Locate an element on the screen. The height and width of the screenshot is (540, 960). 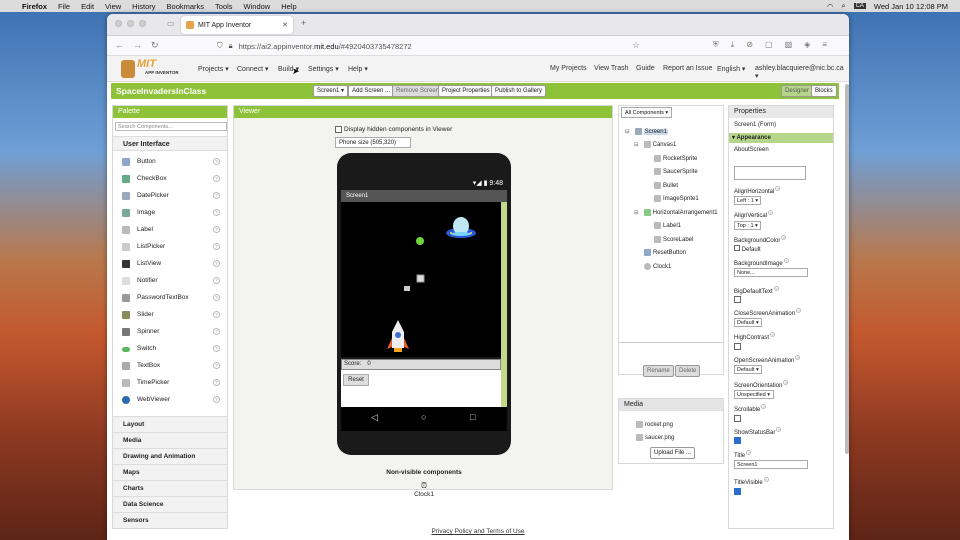
prop-title-visible-checkbox is located at coordinates (737, 491).